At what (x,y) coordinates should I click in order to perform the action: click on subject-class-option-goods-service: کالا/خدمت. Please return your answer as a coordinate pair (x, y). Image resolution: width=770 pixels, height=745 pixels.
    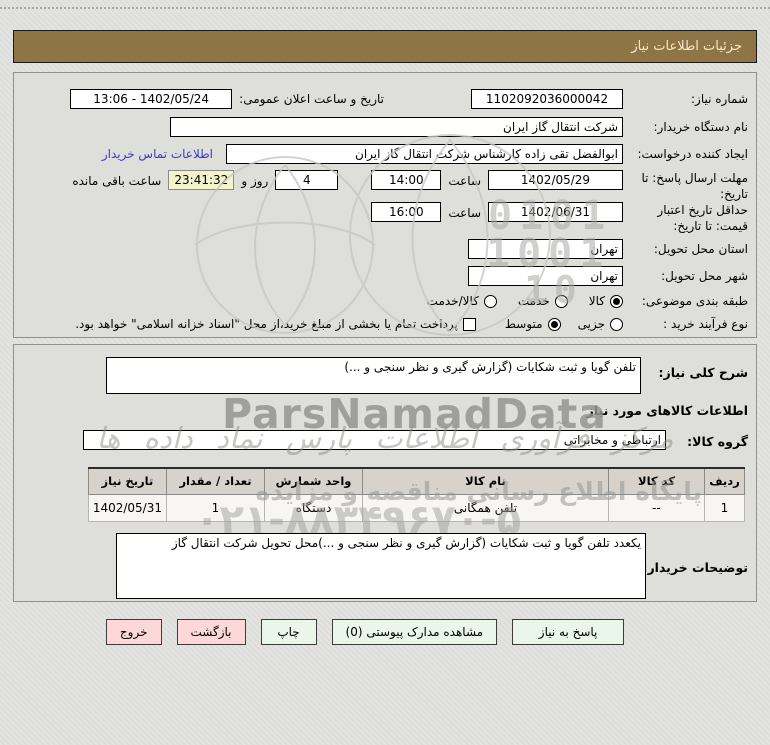
    Looking at the image, I should click on (462, 301).